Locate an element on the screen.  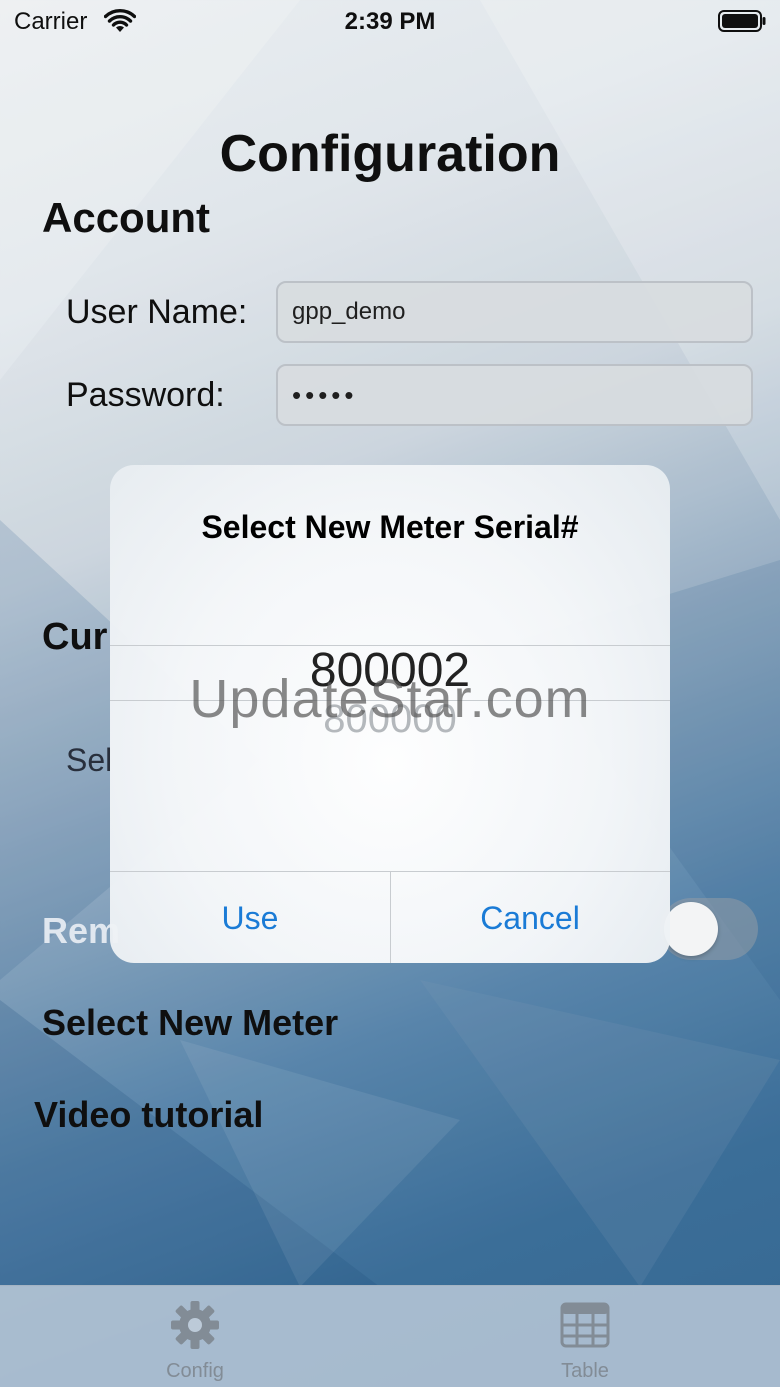
use-button: Use is located at coordinates (250, 917).